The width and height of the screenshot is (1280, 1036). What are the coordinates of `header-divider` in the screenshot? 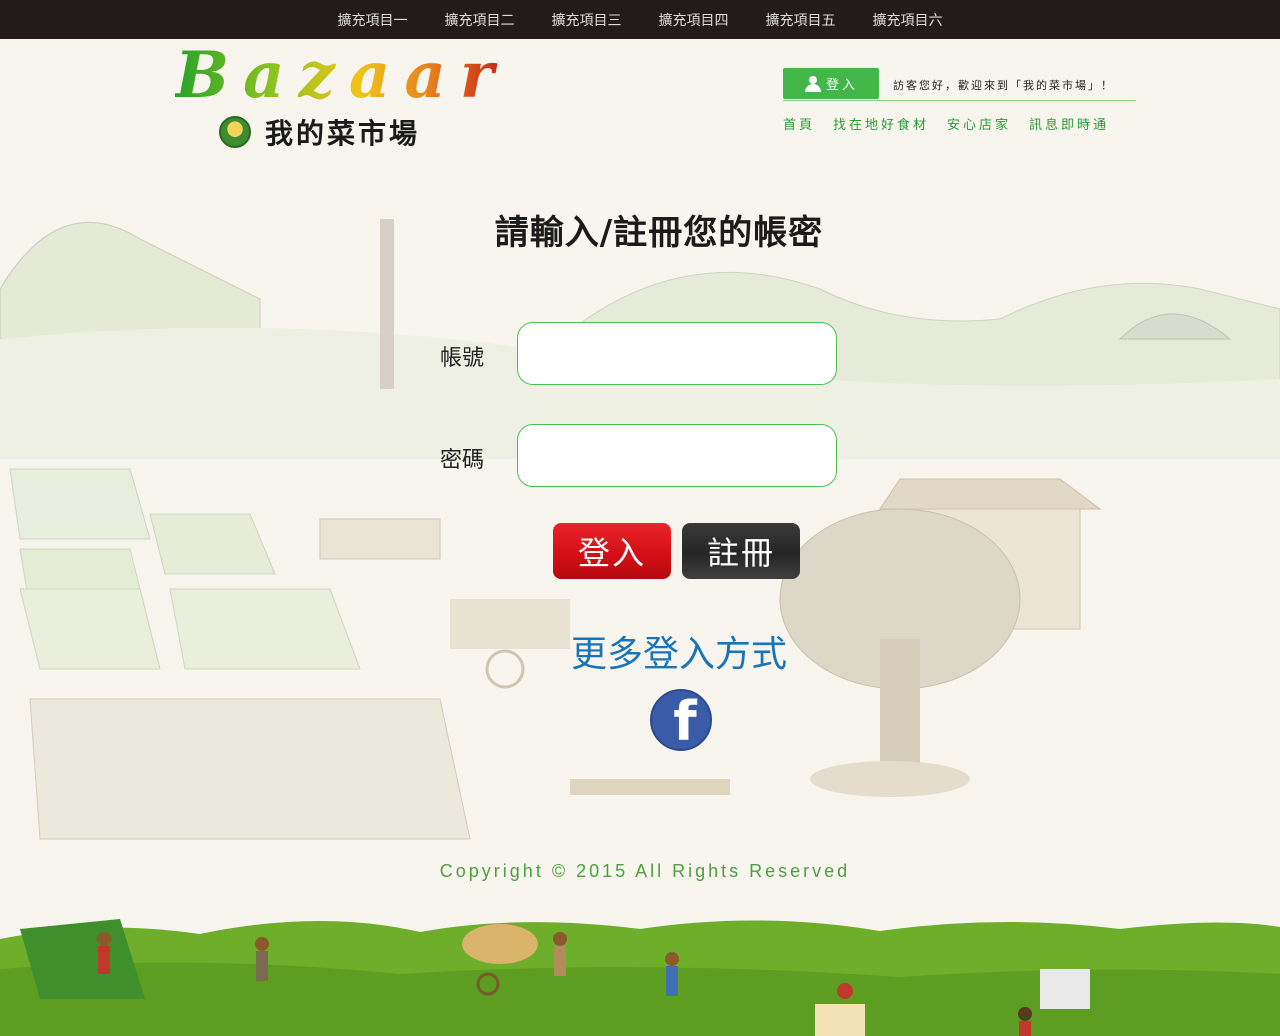 It's located at (959, 100).